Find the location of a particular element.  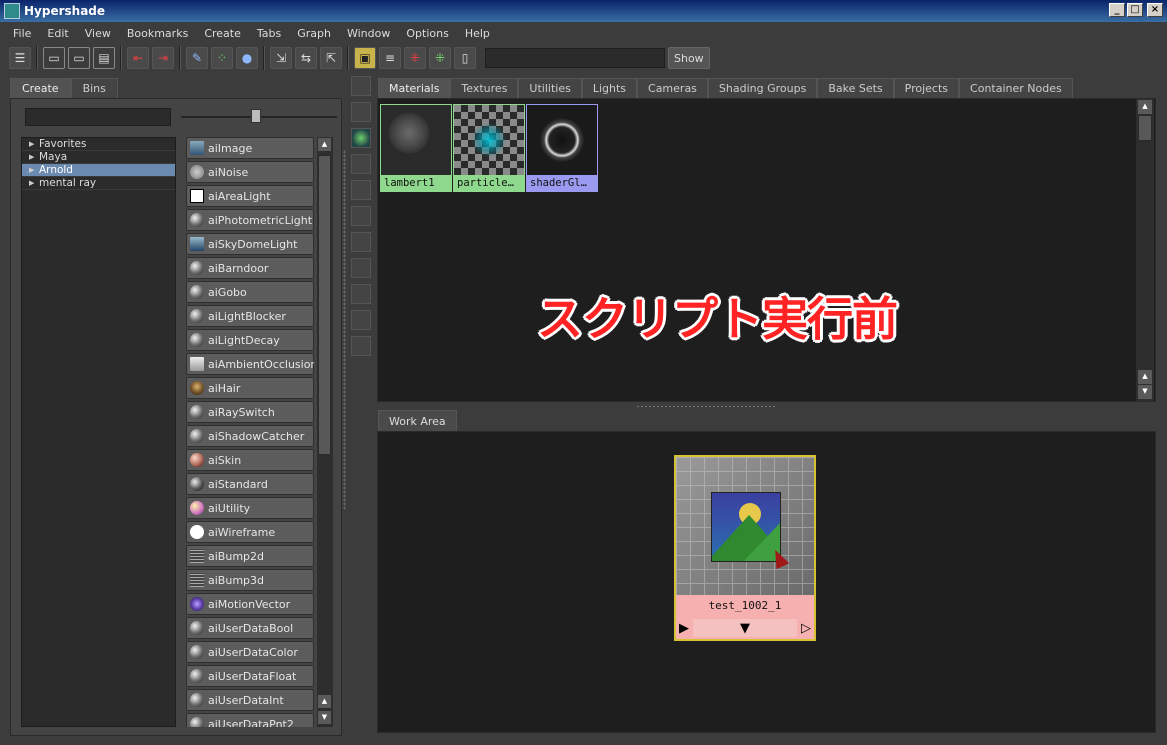

frame-nodes-icon: ⁜ is located at coordinates (440, 58).